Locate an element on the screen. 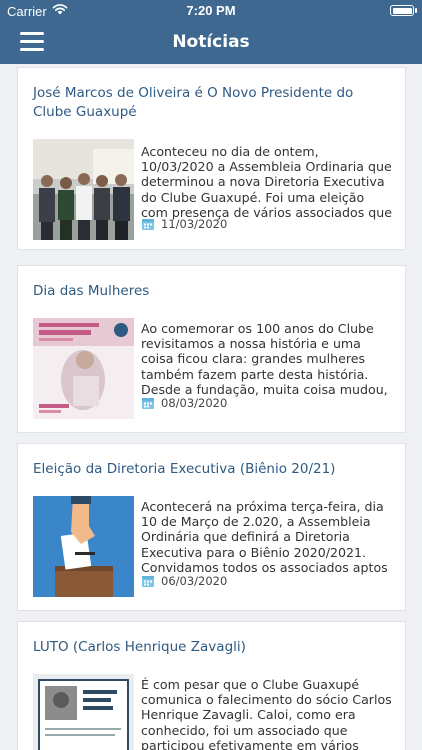  battery-icon is located at coordinates (403, 10).